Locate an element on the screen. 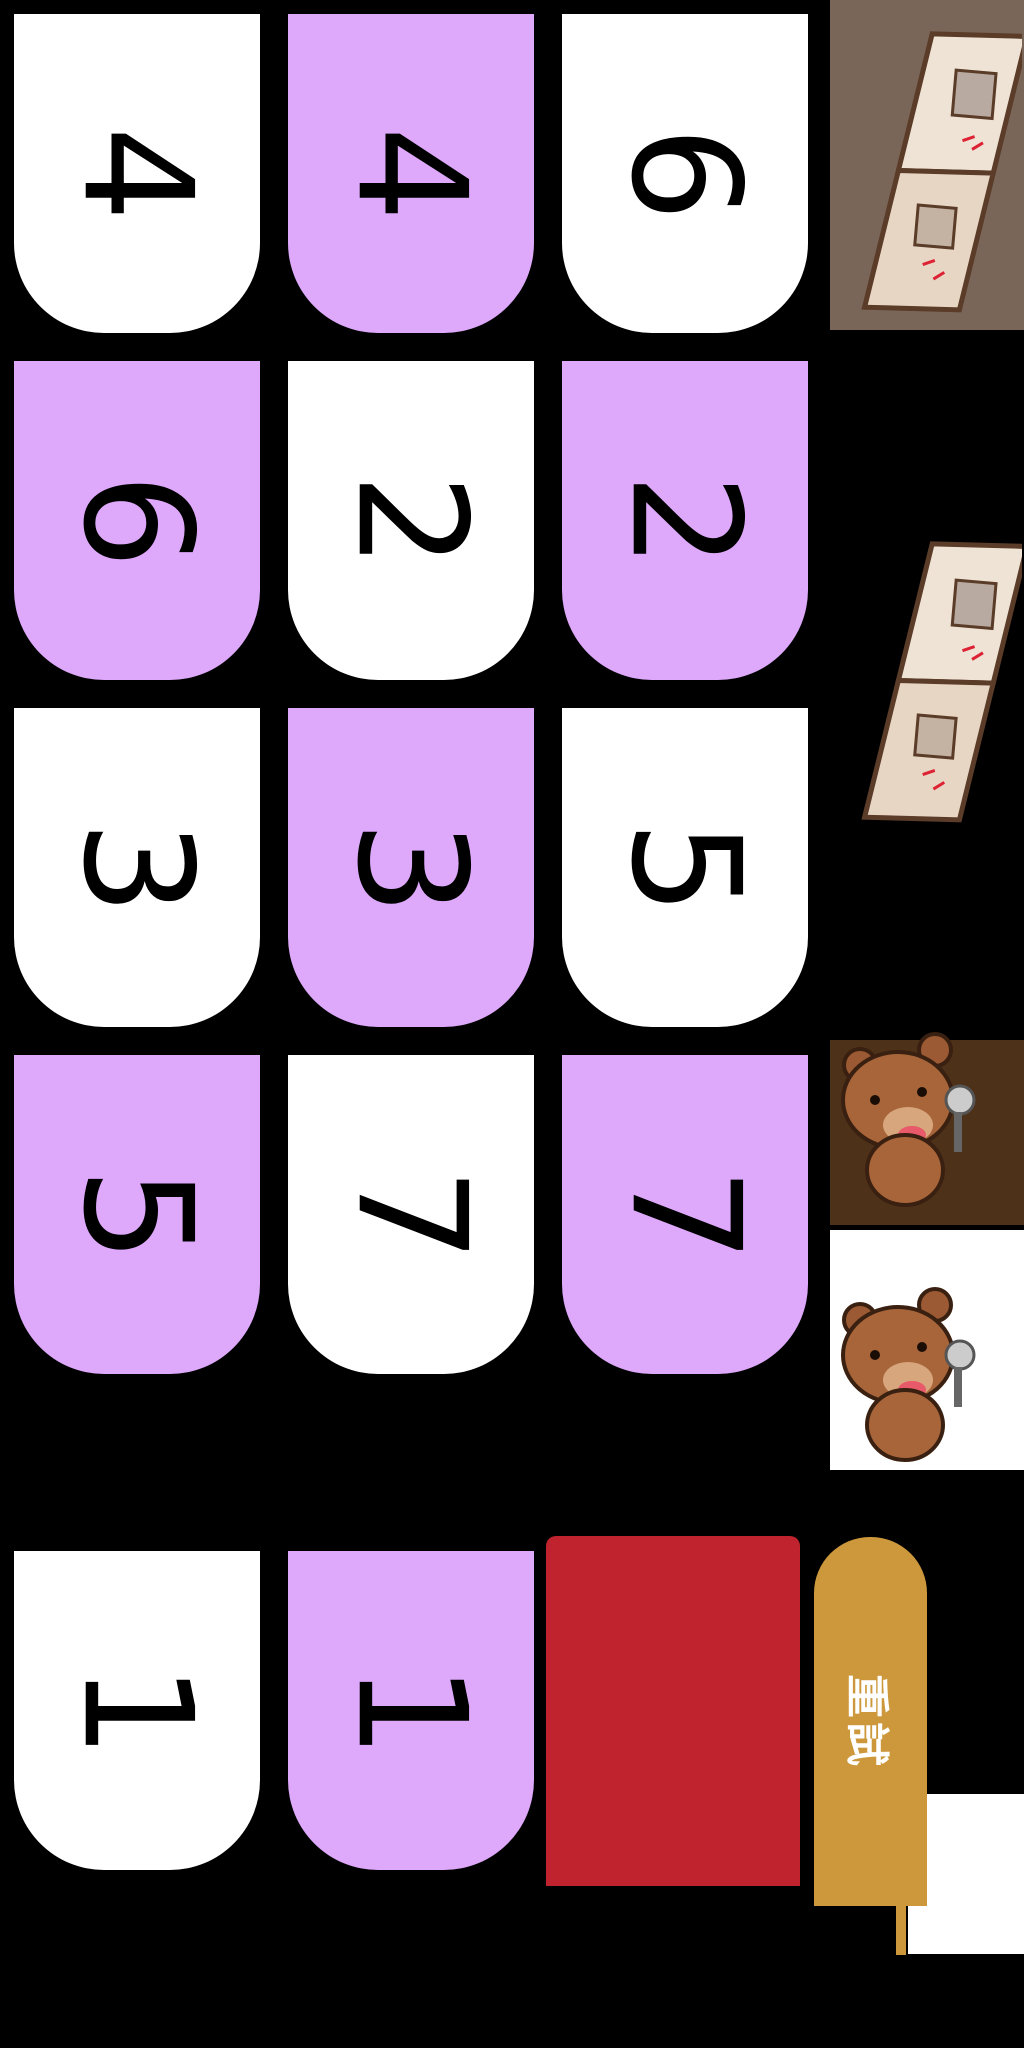  card-3-purple: 3 is located at coordinates (411, 867).